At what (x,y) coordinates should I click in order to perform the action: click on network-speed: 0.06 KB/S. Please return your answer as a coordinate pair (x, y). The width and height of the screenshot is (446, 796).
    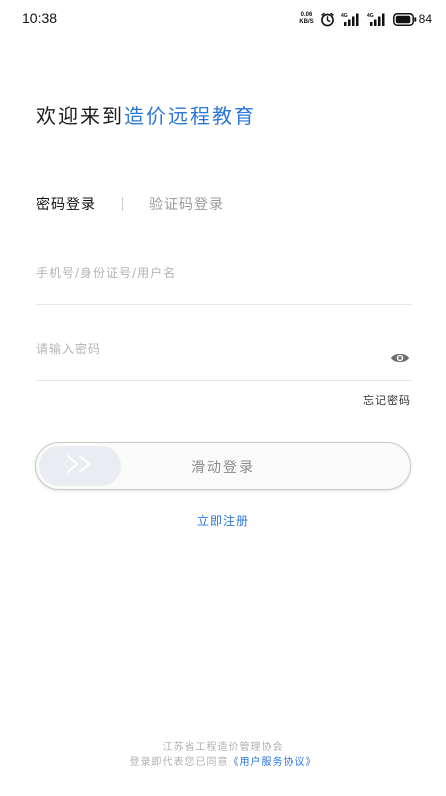
    Looking at the image, I should click on (306, 19).